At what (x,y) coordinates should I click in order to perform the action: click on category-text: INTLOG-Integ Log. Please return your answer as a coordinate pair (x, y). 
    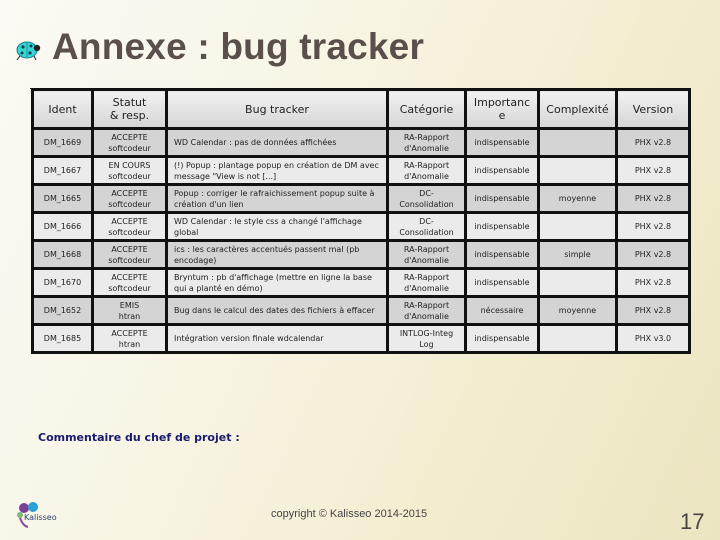
    Looking at the image, I should click on (426, 338).